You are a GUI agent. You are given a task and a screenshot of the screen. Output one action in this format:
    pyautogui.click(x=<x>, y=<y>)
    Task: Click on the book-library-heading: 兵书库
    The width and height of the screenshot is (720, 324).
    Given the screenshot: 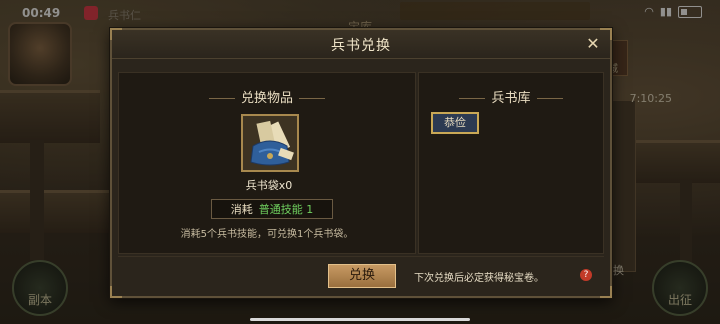 What is the action you would take?
    pyautogui.click(x=511, y=96)
    